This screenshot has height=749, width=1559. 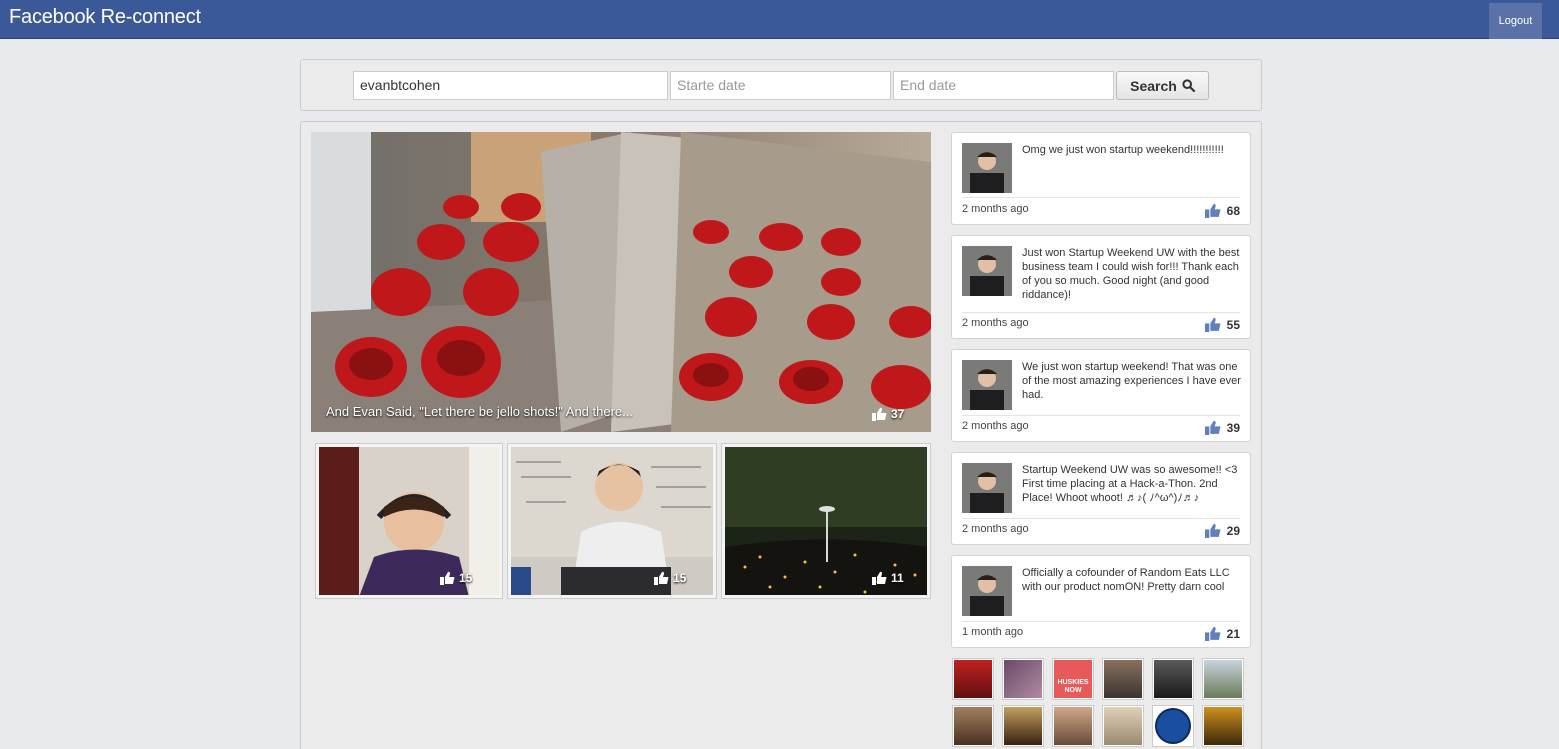 I want to click on start-date-input: Starte date, so click(x=780, y=85).